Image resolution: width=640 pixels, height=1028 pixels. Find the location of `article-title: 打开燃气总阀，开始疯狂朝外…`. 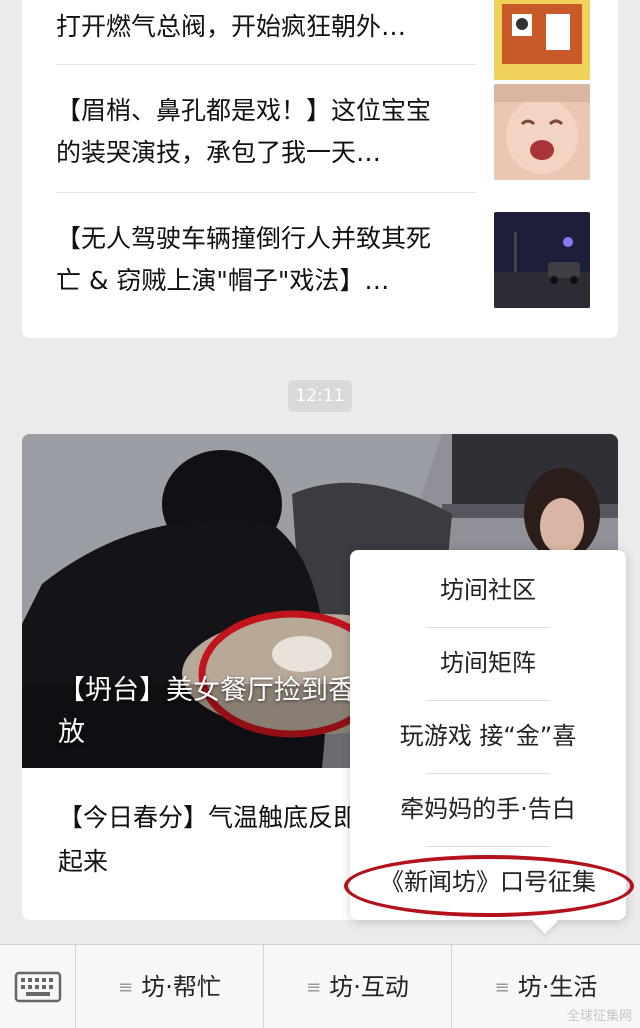

article-title: 打开燃气总阀，开始疯狂朝外… is located at coordinates (231, 26).